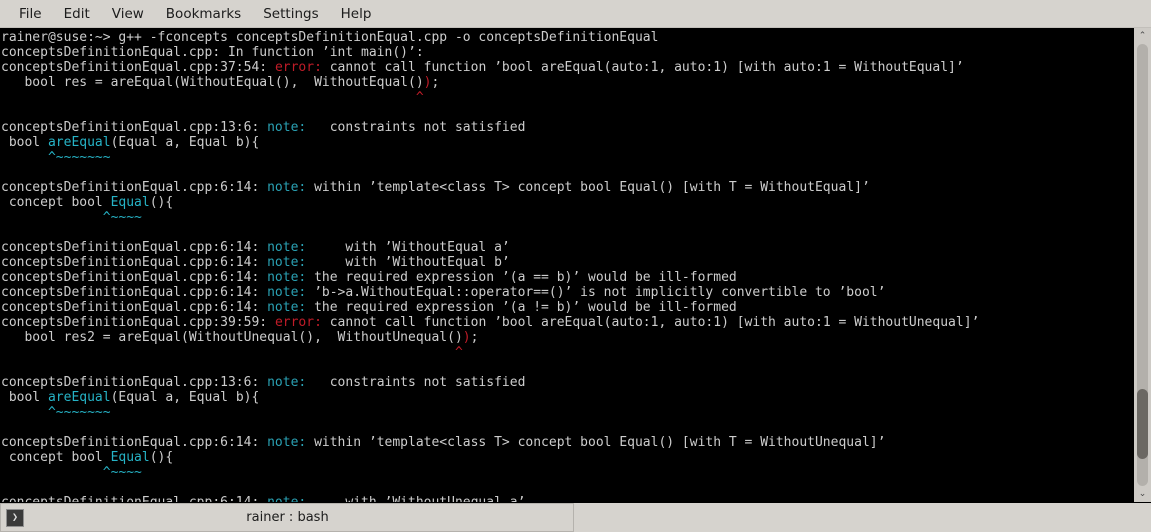  Describe the element at coordinates (138, 67) in the screenshot. I see `terminal-text: conceptsDefinitionEqual.cpp:37:54:` at that location.